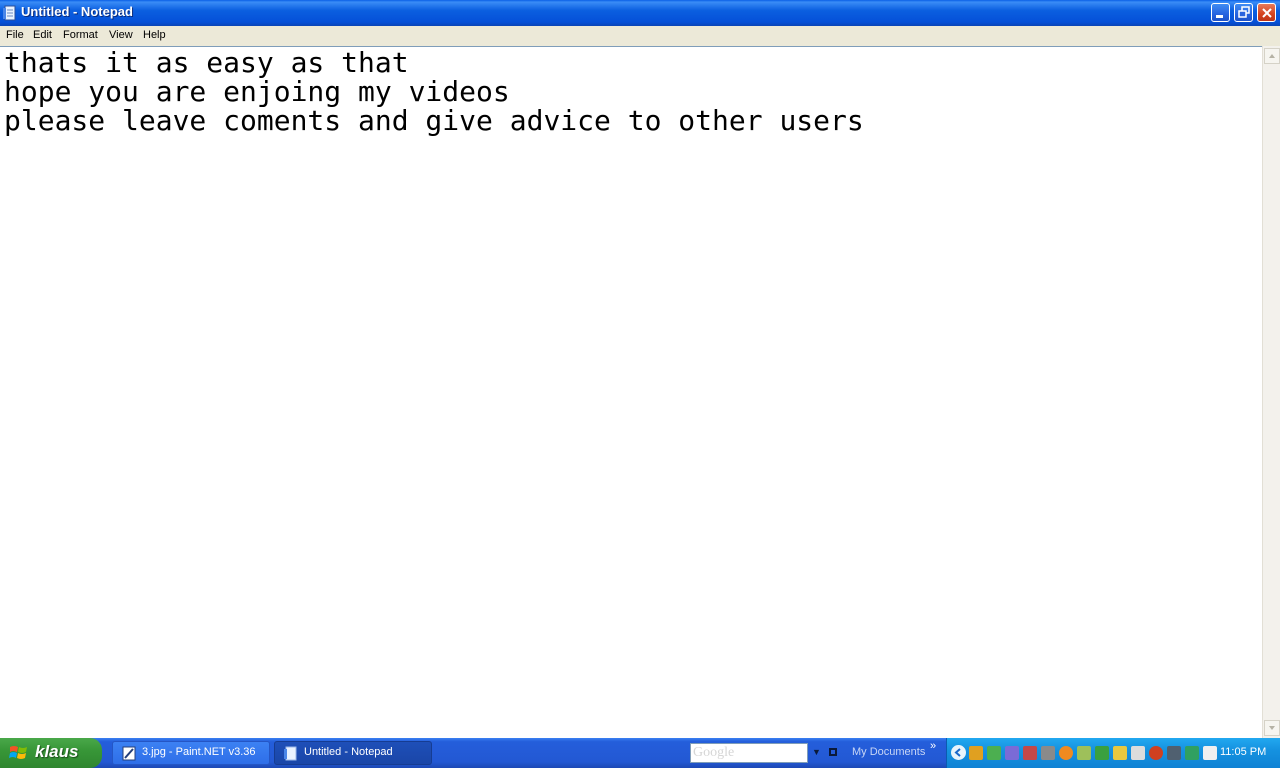  What do you see at coordinates (958, 752) in the screenshot?
I see `tray-expand-icon` at bounding box center [958, 752].